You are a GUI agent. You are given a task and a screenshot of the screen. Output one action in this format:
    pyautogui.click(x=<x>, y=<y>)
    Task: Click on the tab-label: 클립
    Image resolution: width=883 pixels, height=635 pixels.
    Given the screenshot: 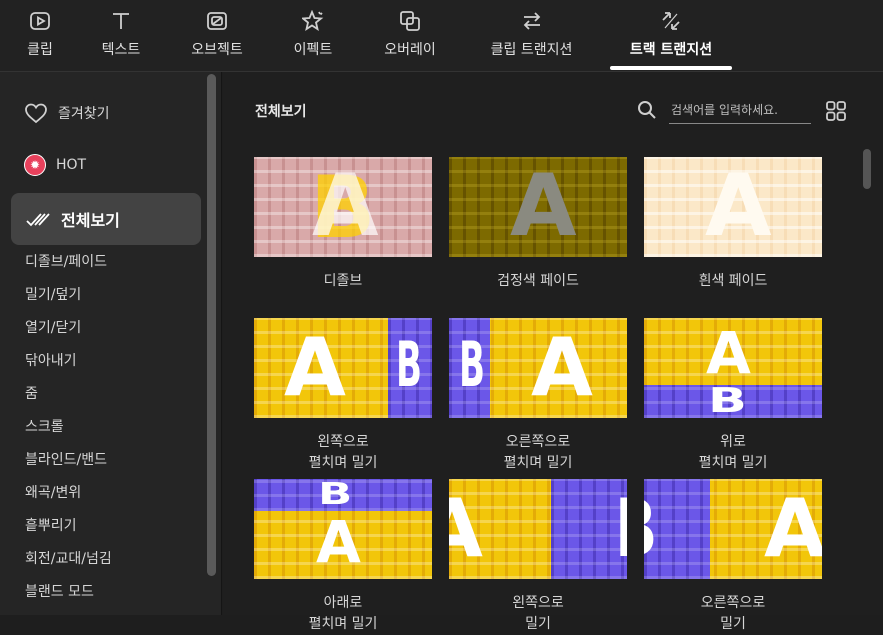 What is the action you would take?
    pyautogui.click(x=40, y=50)
    